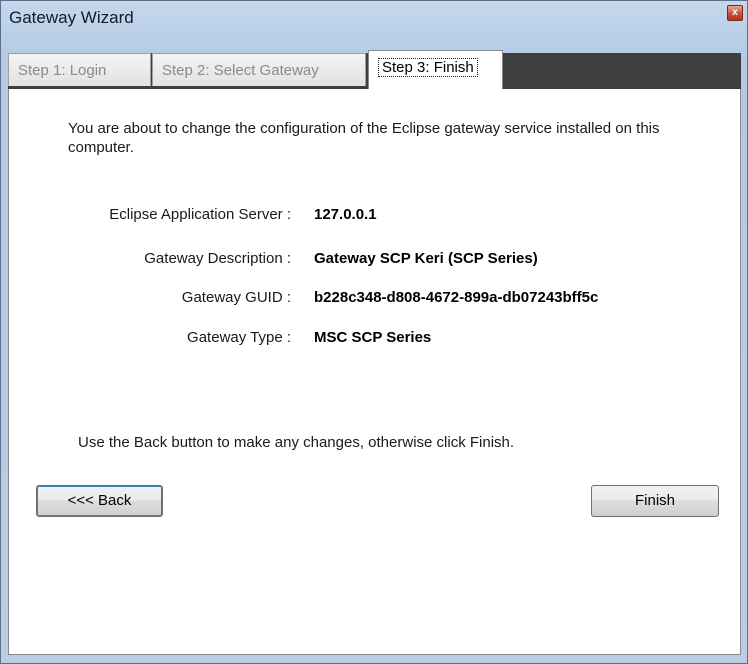 Image resolution: width=748 pixels, height=664 pixels. What do you see at coordinates (655, 501) in the screenshot?
I see `finish-button: Finish` at bounding box center [655, 501].